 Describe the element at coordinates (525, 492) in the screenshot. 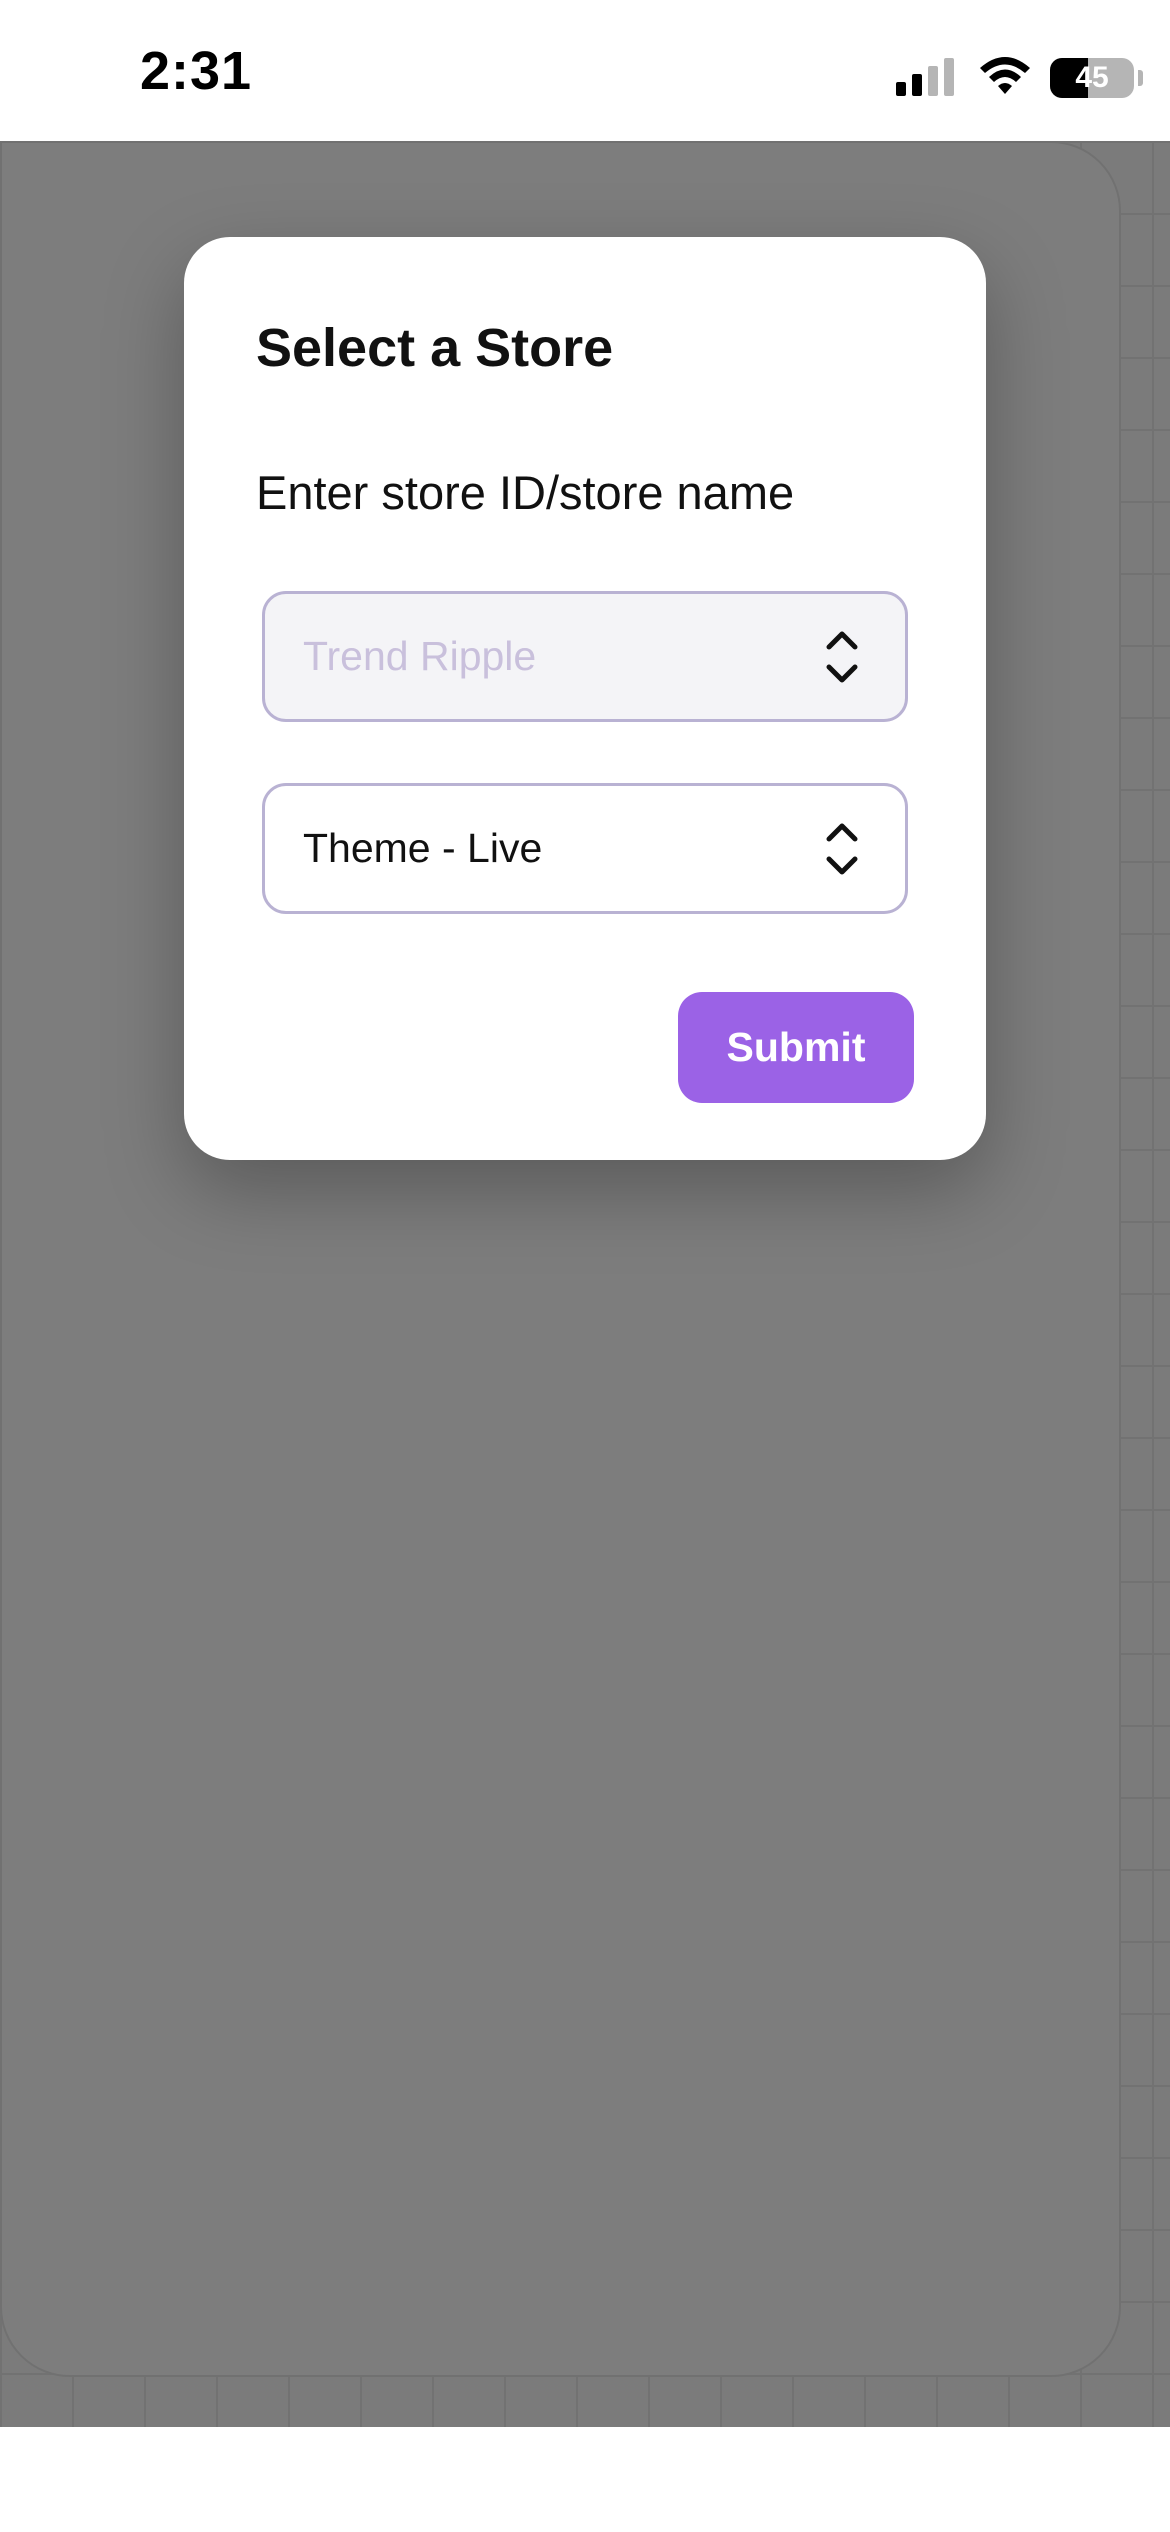

I see `store-field-label: Enter store ID/store name` at that location.